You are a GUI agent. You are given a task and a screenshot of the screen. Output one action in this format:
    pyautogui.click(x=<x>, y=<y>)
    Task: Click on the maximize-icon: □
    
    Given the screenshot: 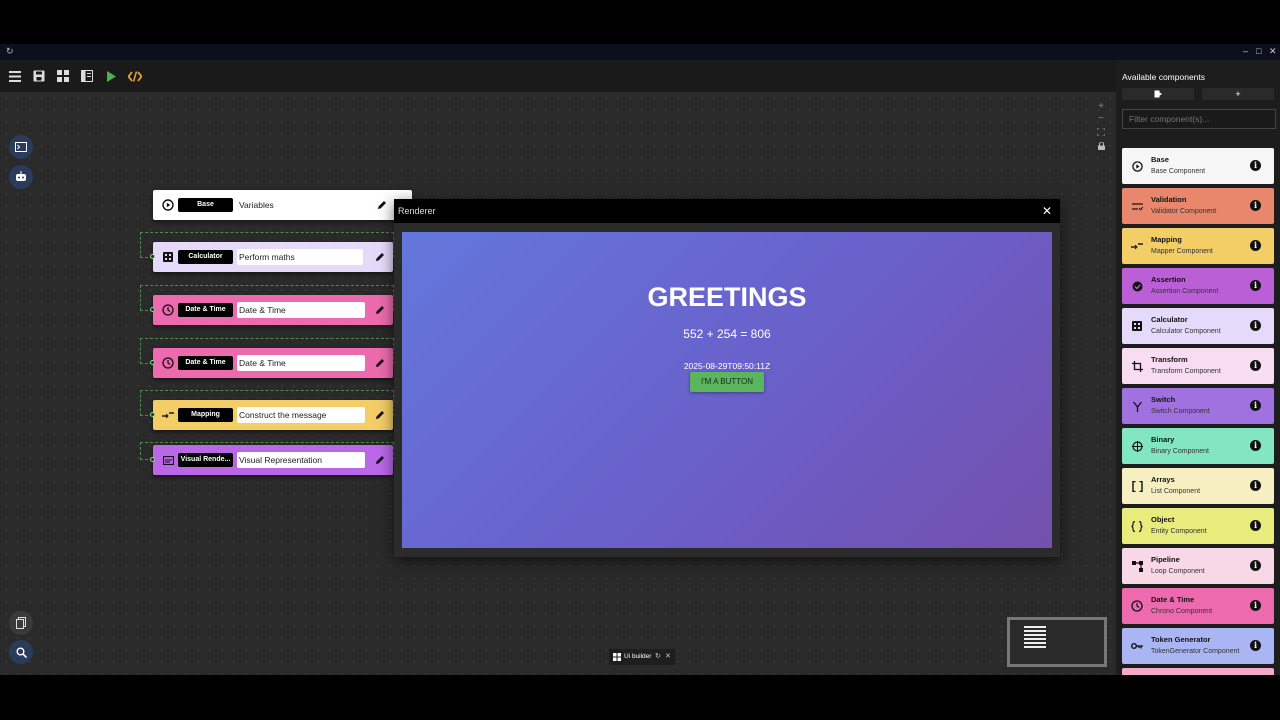 What is the action you would take?
    pyautogui.click(x=1258, y=51)
    